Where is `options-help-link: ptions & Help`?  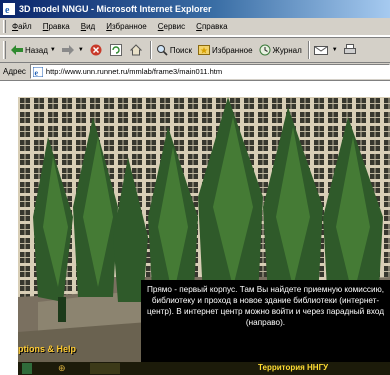 options-help-link: ptions & Help is located at coordinates (47, 349).